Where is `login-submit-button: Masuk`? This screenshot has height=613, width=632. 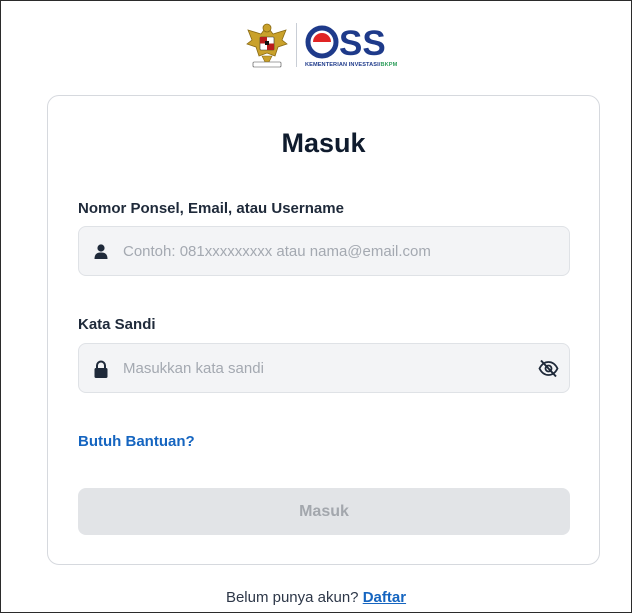 login-submit-button: Masuk is located at coordinates (324, 511).